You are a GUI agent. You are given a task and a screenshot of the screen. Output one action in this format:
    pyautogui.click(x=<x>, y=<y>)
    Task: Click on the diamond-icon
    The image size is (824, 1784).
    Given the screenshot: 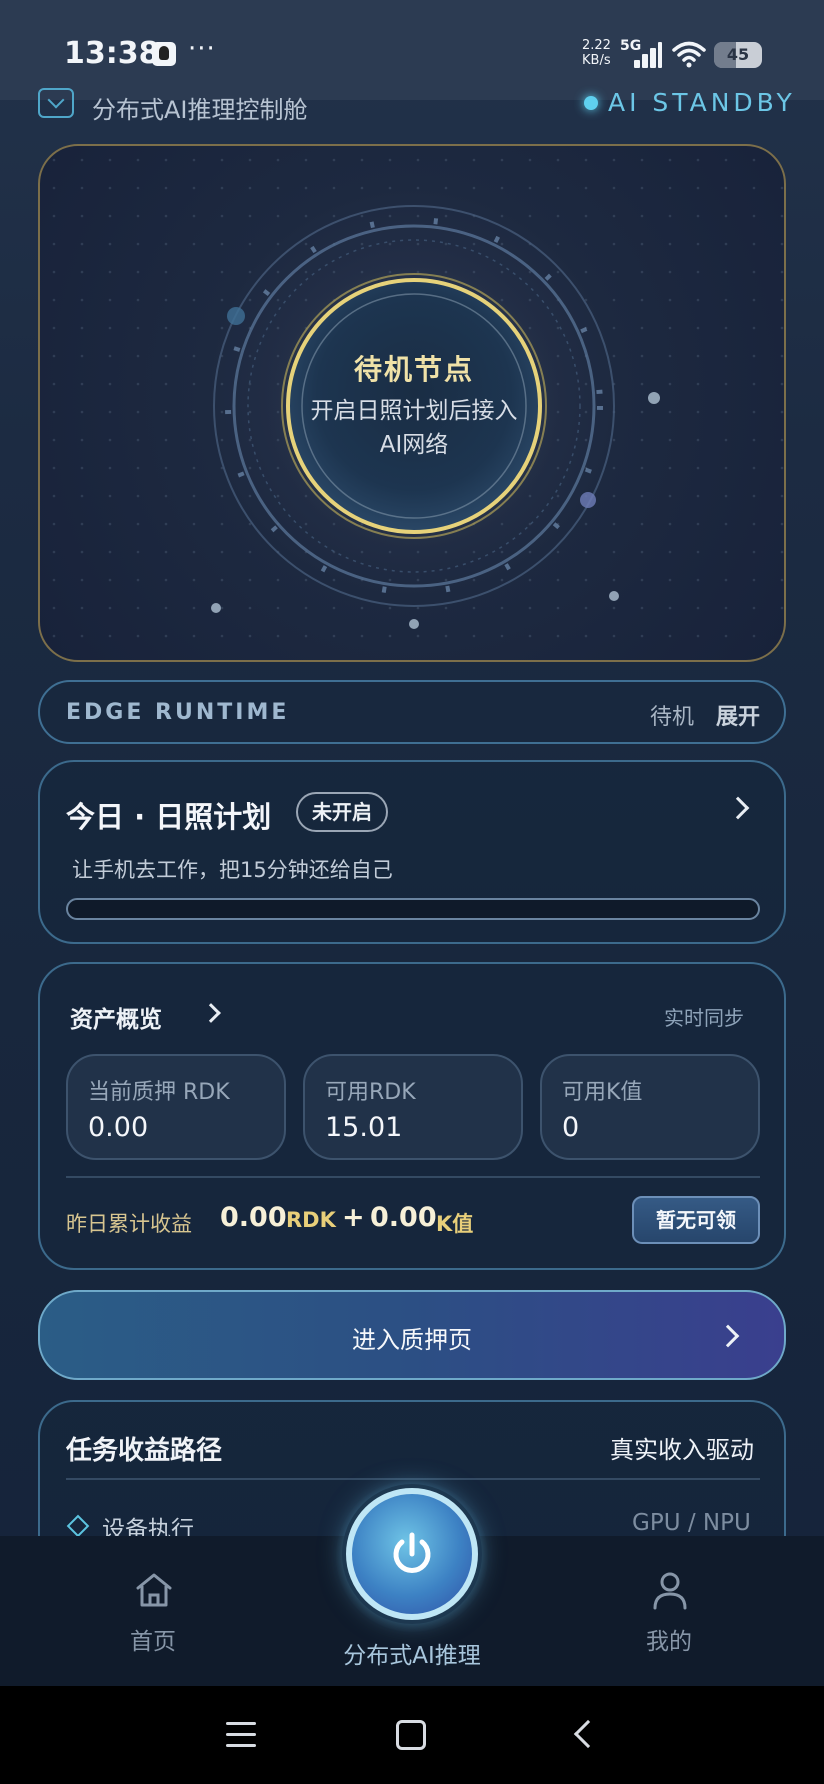 What is the action you would take?
    pyautogui.click(x=78, y=1526)
    